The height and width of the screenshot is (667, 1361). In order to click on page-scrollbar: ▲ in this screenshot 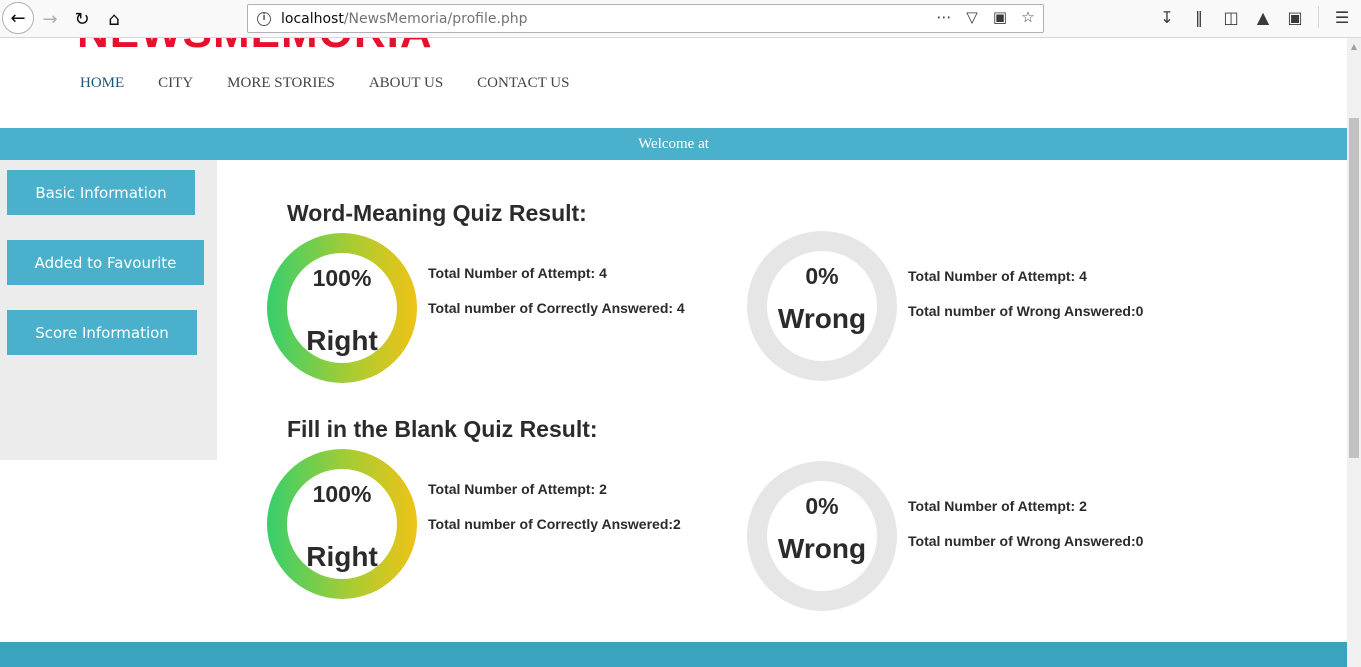, I will do `click(1354, 352)`.